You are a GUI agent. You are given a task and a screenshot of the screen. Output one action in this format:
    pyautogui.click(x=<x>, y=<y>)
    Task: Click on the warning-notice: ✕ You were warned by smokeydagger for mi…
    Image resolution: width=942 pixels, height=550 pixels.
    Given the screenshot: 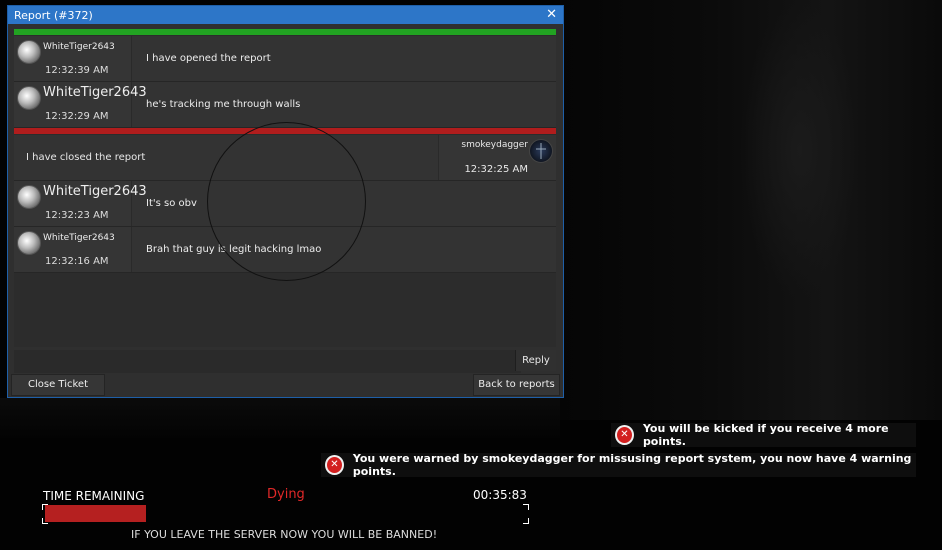 What is the action you would take?
    pyautogui.click(x=618, y=465)
    